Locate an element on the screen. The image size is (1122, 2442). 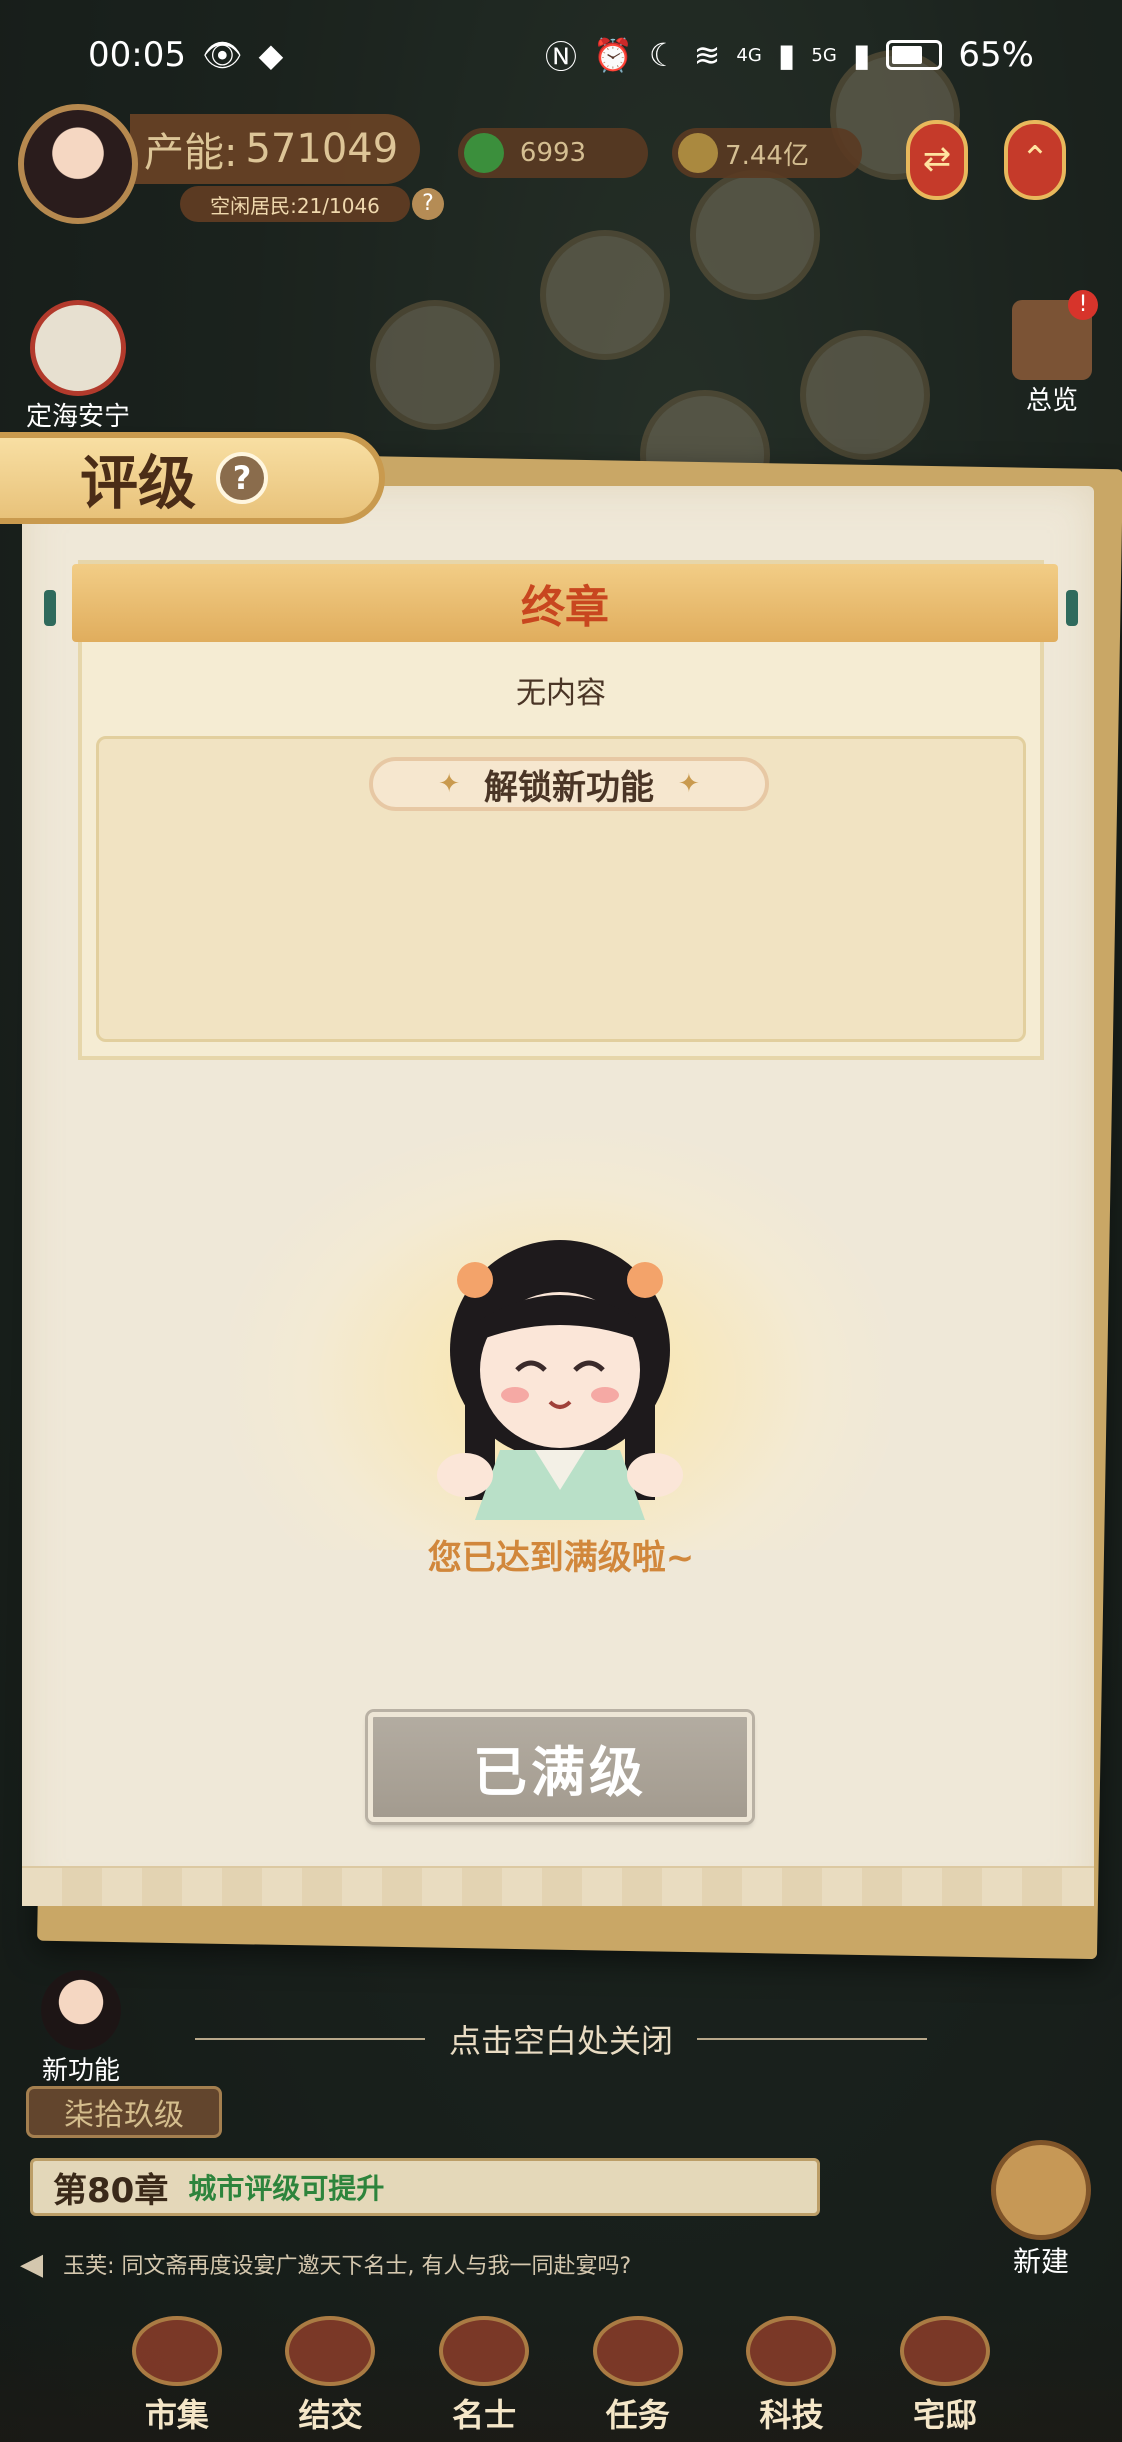
event-ding-hai: 定海安宁 is located at coordinates (78, 366).